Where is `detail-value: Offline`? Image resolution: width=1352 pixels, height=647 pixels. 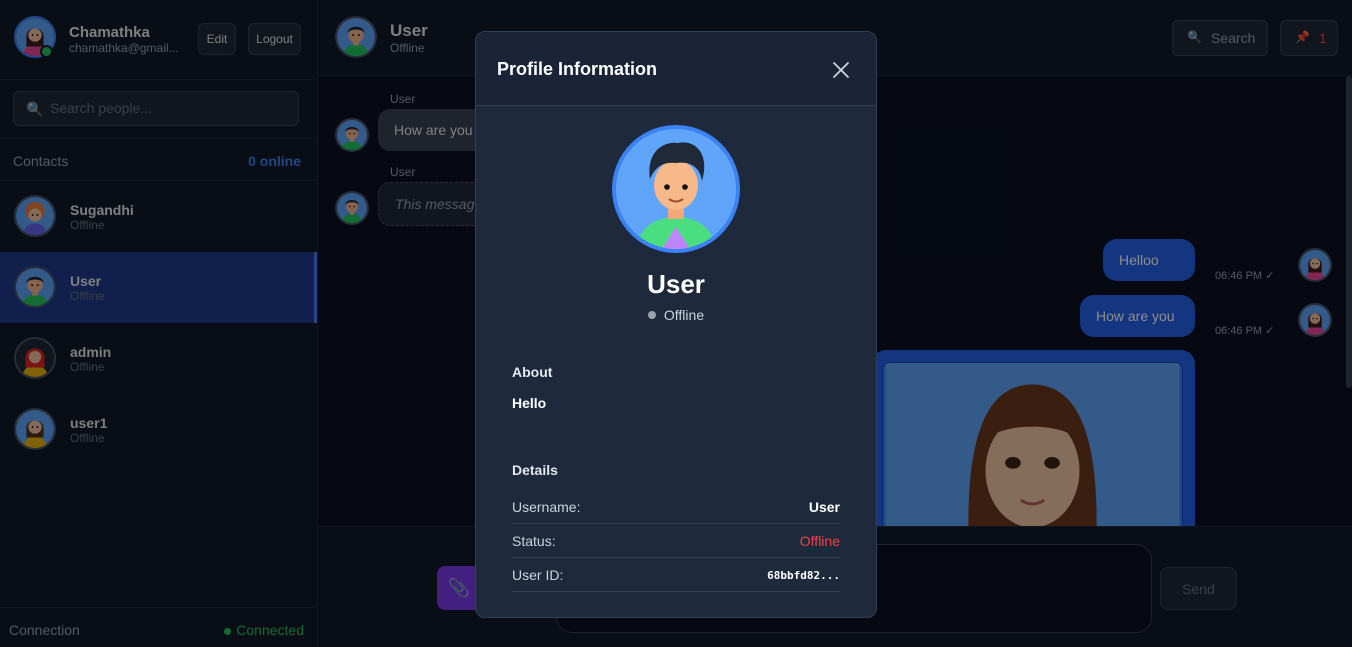
detail-value: Offline is located at coordinates (819, 541).